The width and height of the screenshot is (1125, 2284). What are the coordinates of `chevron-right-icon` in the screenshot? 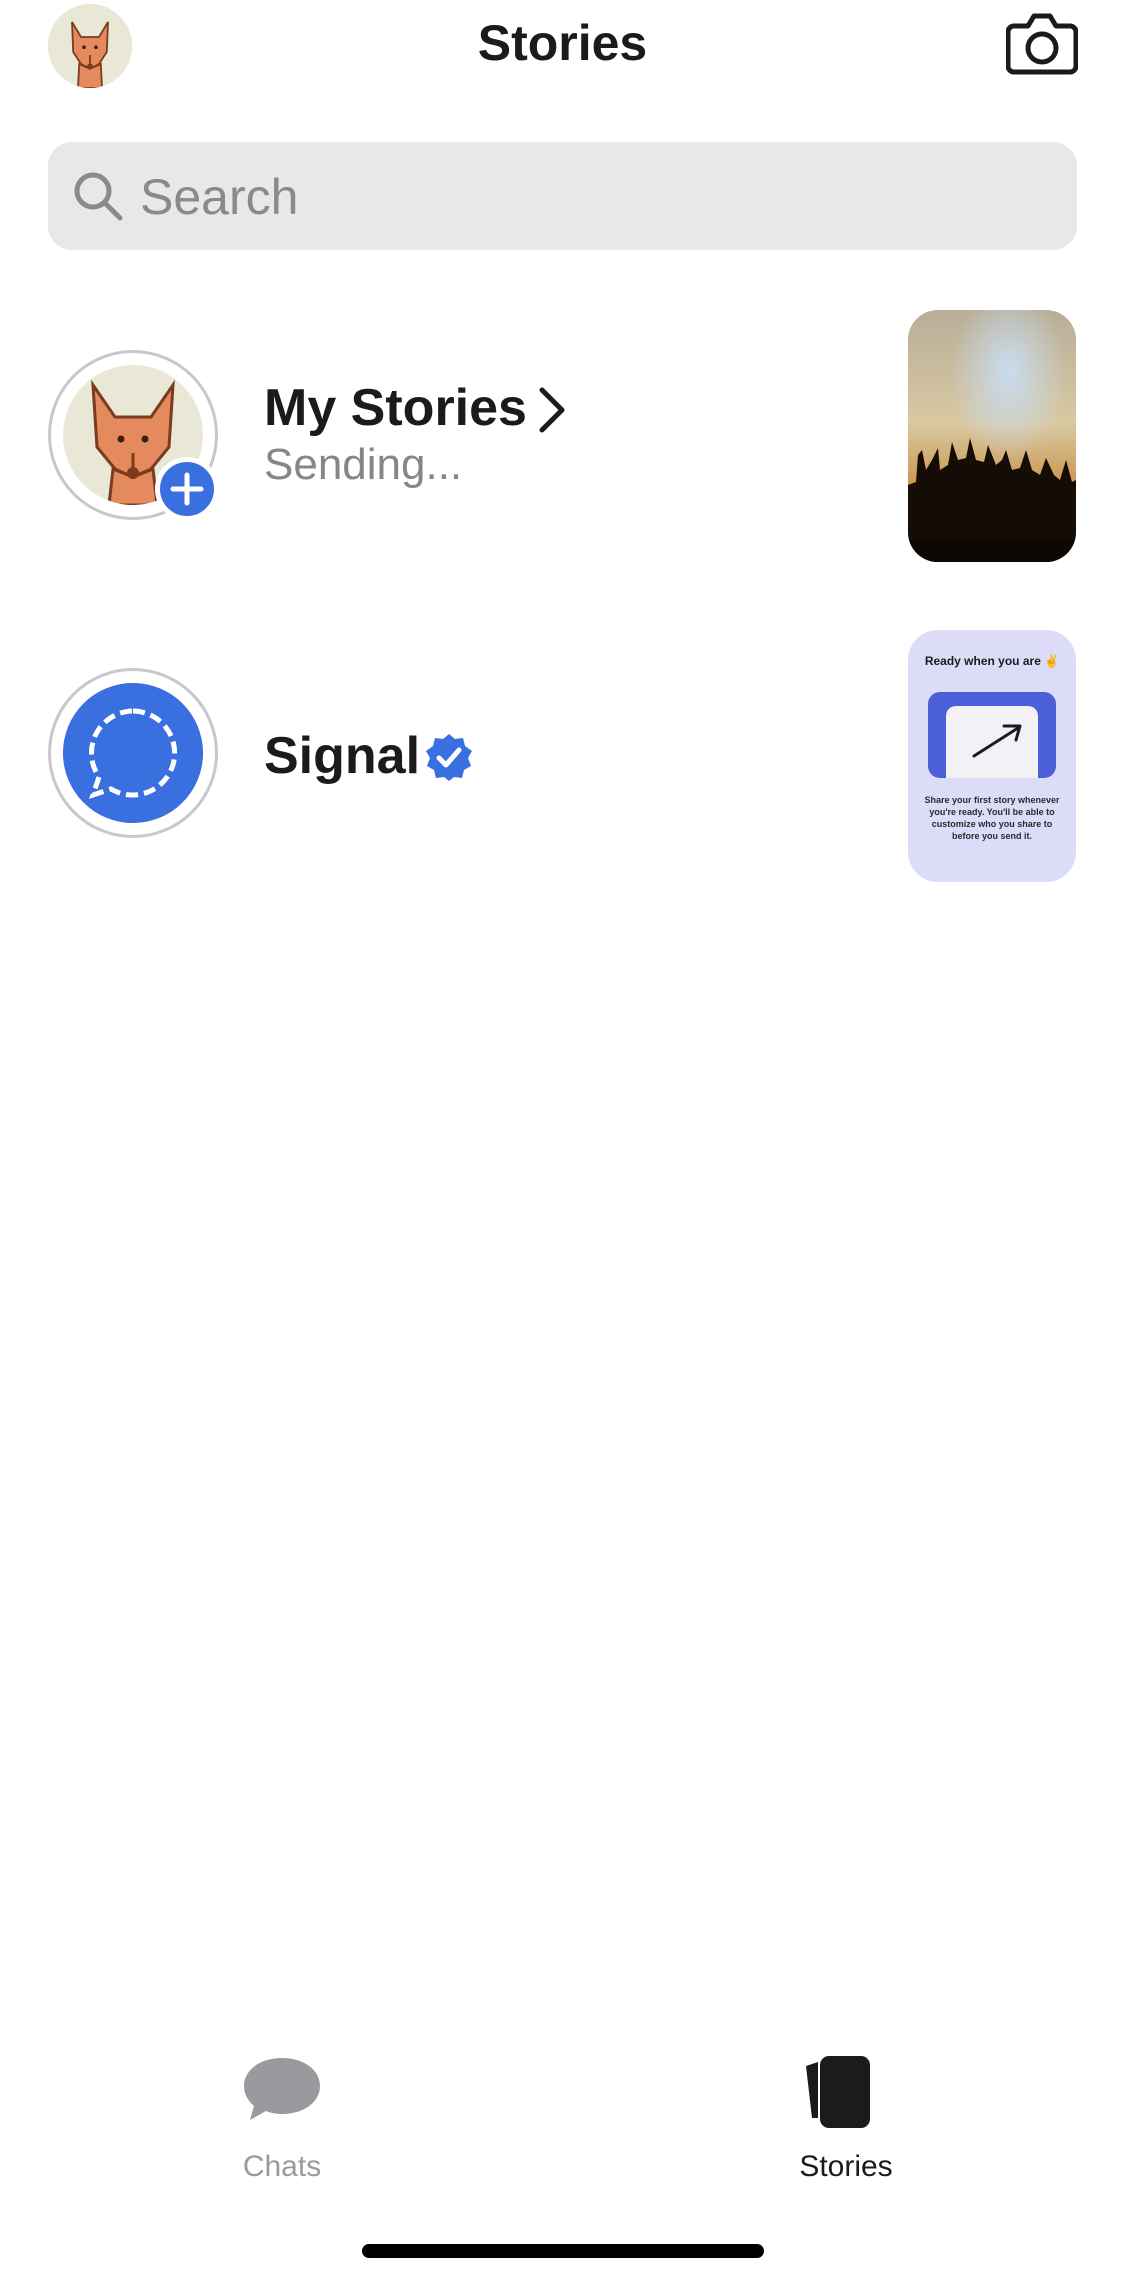 It's located at (552, 410).